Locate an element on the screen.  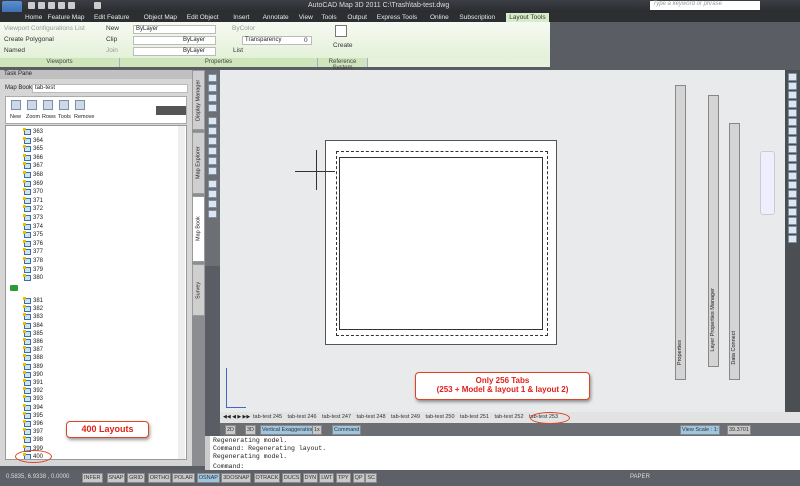
toolbar-button: New is located at coordinates (15, 117).